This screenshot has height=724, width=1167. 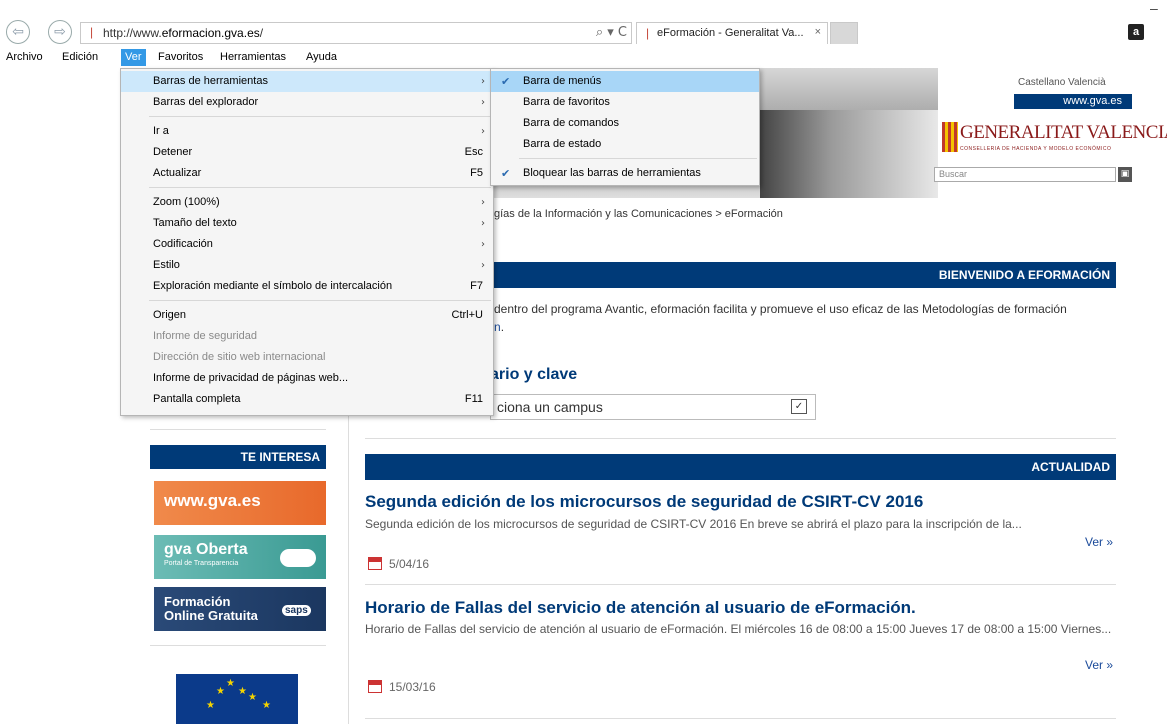 What do you see at coordinates (476, 173) in the screenshot?
I see `menu-item-shortcut: F5` at bounding box center [476, 173].